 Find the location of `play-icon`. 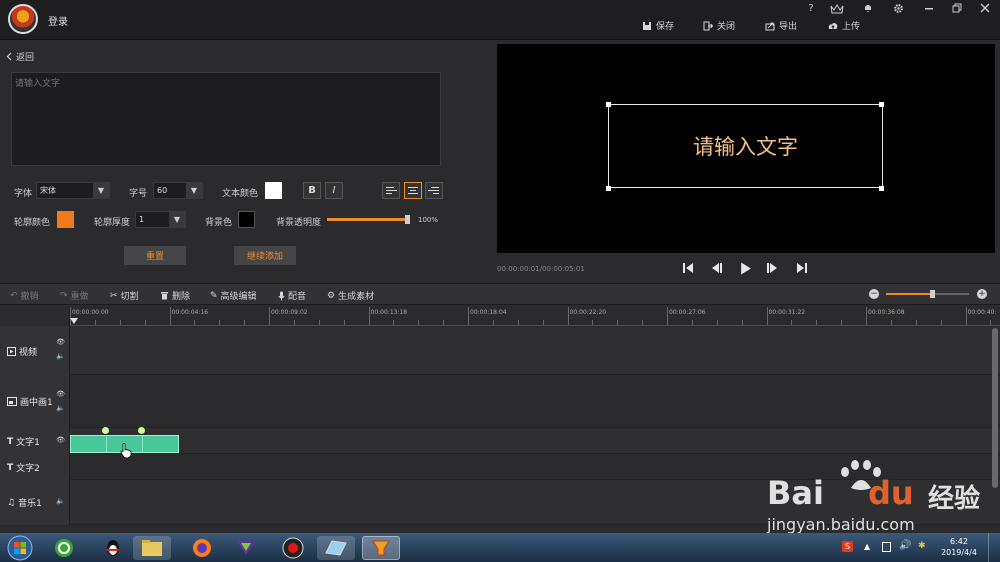

play-icon is located at coordinates (745, 268).